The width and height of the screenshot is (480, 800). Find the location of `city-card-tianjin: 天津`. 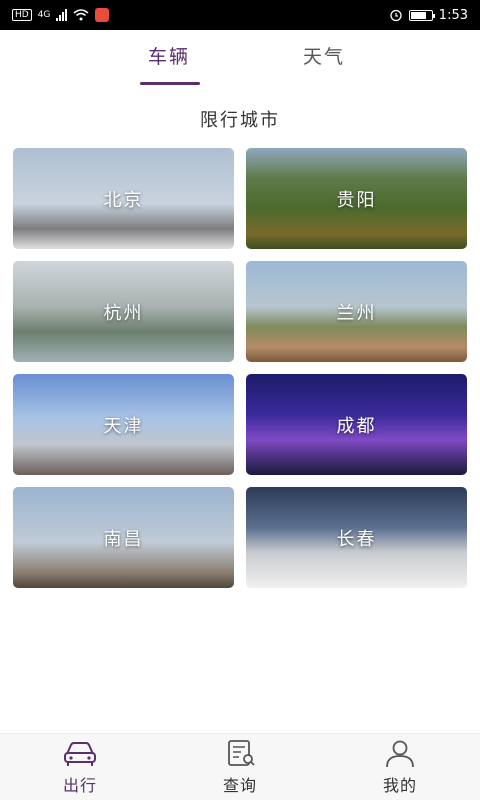

city-card-tianjin: 天津 is located at coordinates (123, 424).